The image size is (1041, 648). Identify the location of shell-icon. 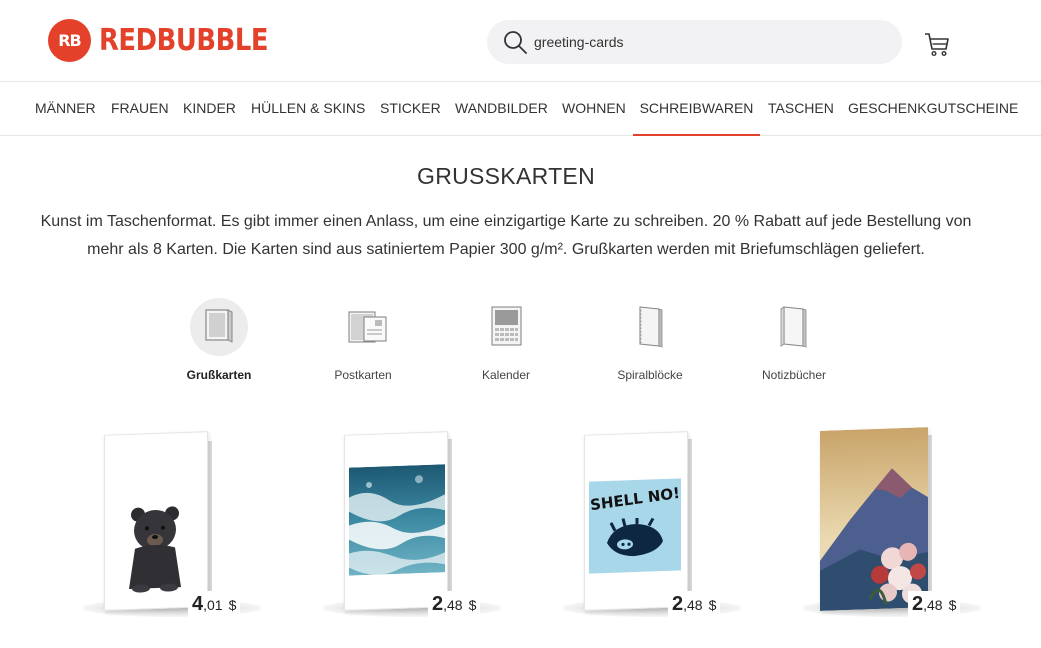
(635, 537).